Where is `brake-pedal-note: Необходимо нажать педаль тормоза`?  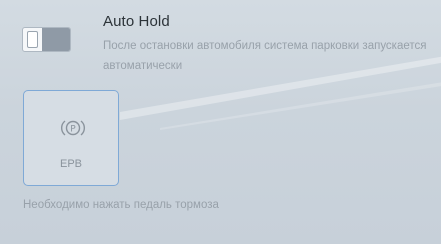 brake-pedal-note: Необходимо нажать педаль тормоза is located at coordinates (121, 205).